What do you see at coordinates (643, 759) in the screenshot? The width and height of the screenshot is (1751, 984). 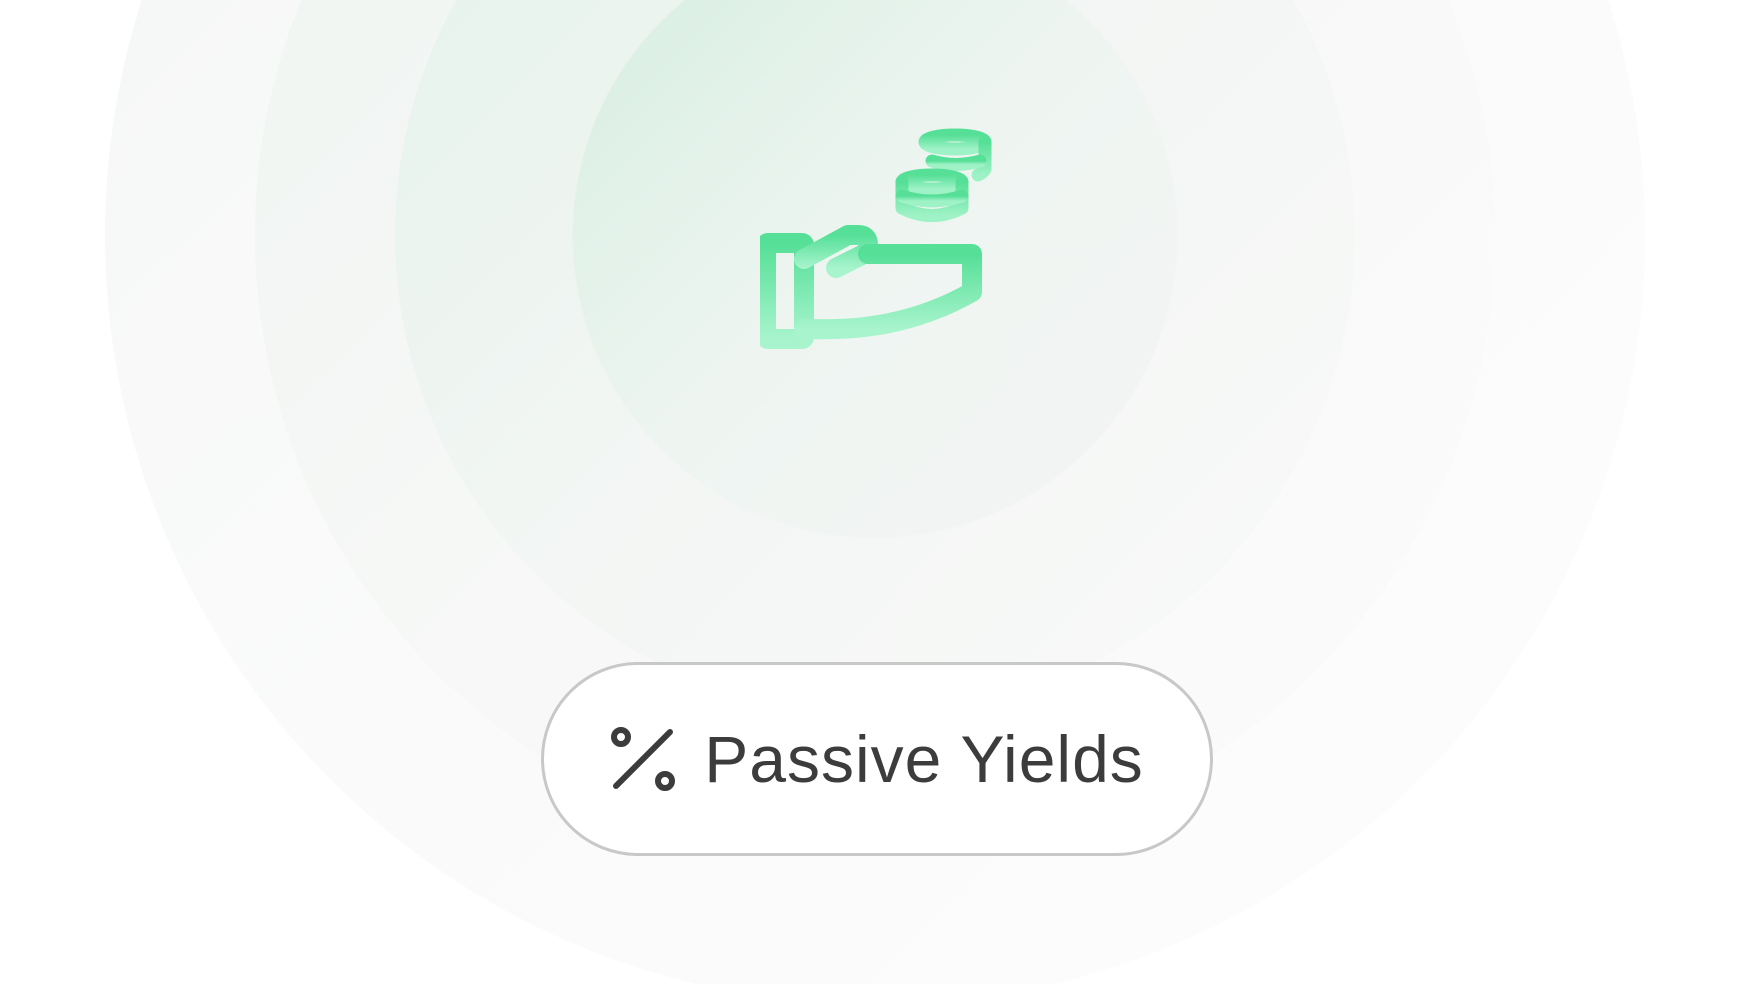 I see `percent-icon` at bounding box center [643, 759].